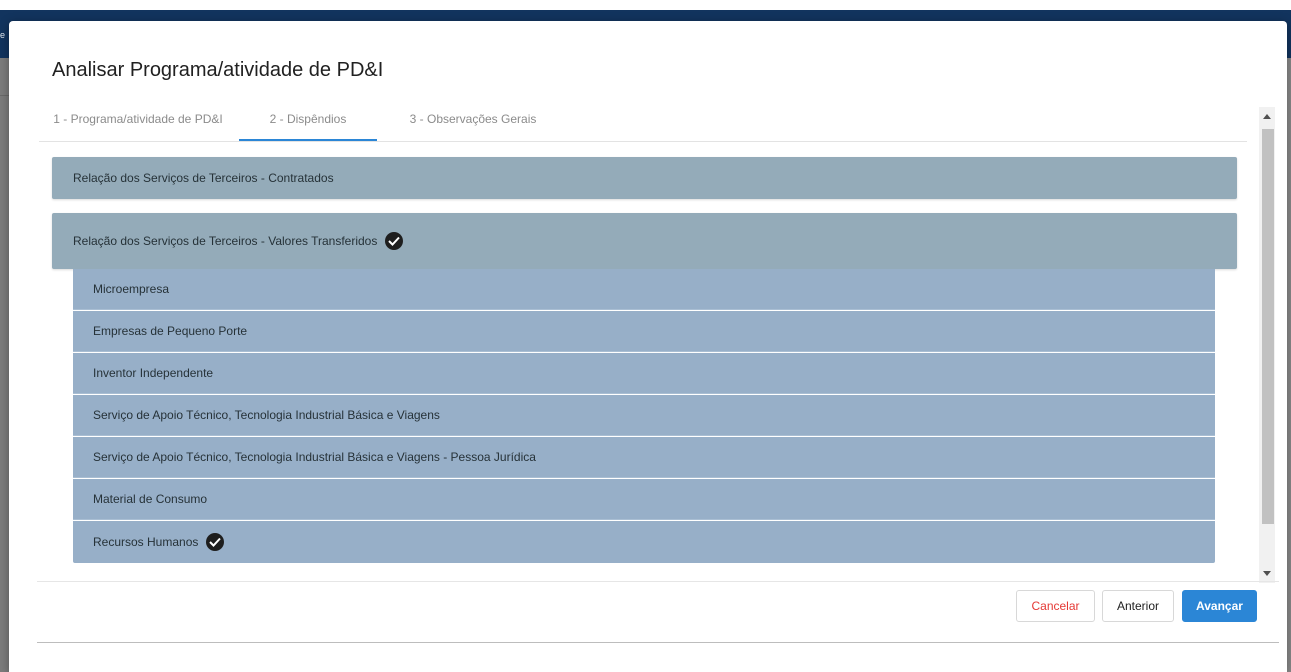 The height and width of the screenshot is (672, 1291). What do you see at coordinates (1268, 326) in the screenshot?
I see `scrollbar-thumb` at bounding box center [1268, 326].